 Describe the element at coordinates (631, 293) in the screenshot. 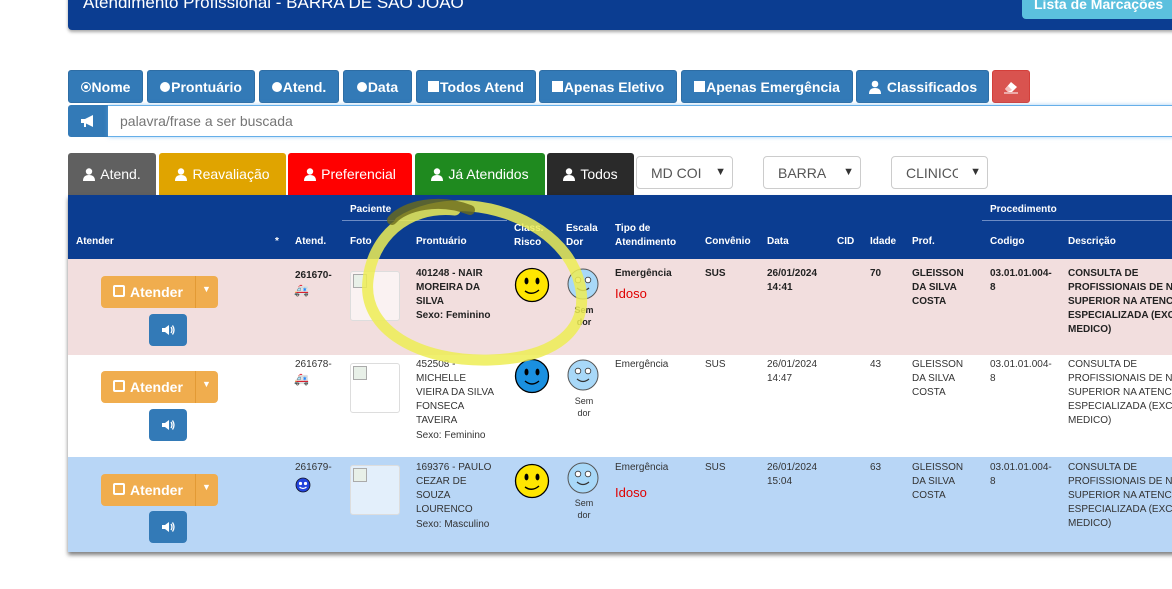

I see `idoso-flag: Idoso` at that location.